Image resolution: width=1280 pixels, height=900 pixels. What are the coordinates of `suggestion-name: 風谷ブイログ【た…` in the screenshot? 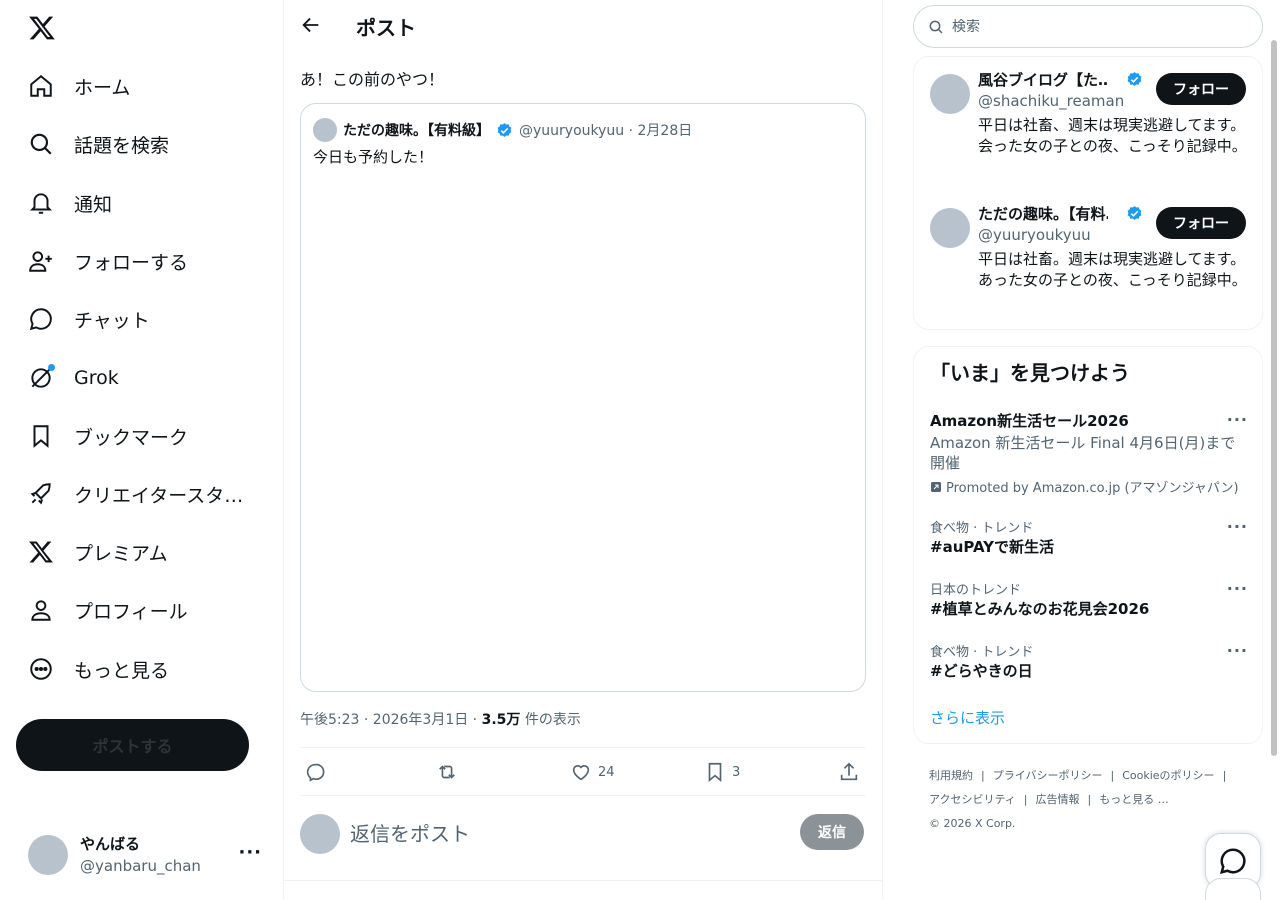 It's located at (1043, 80).